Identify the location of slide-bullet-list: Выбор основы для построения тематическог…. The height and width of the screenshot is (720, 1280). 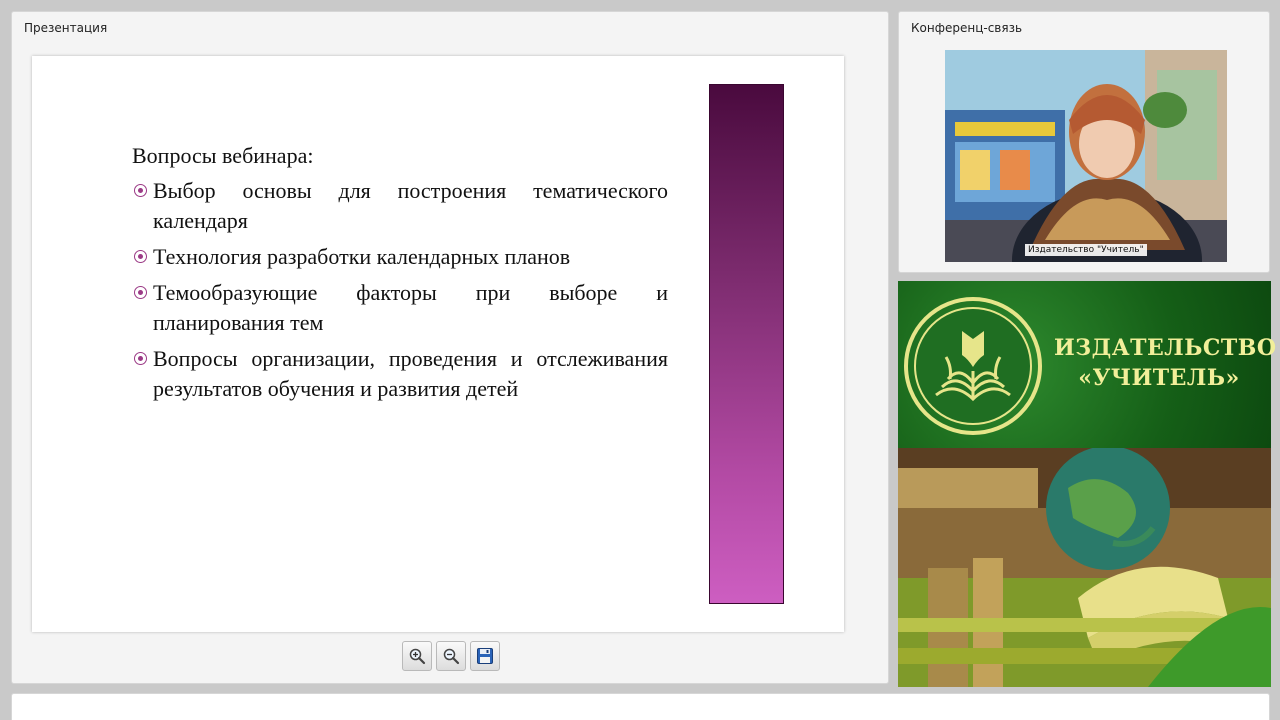
(400, 293).